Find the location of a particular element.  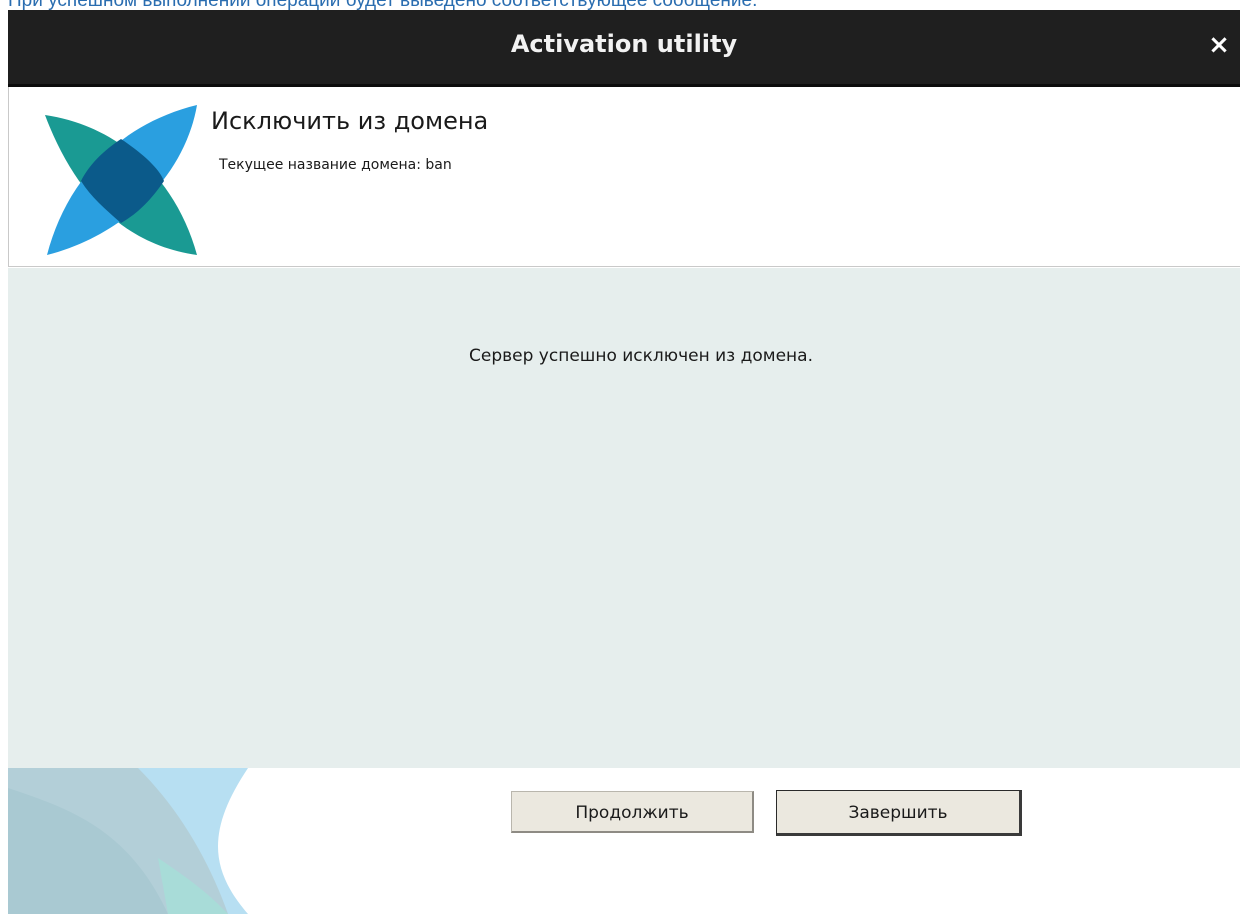

close-icon: × is located at coordinates (1219, 45).